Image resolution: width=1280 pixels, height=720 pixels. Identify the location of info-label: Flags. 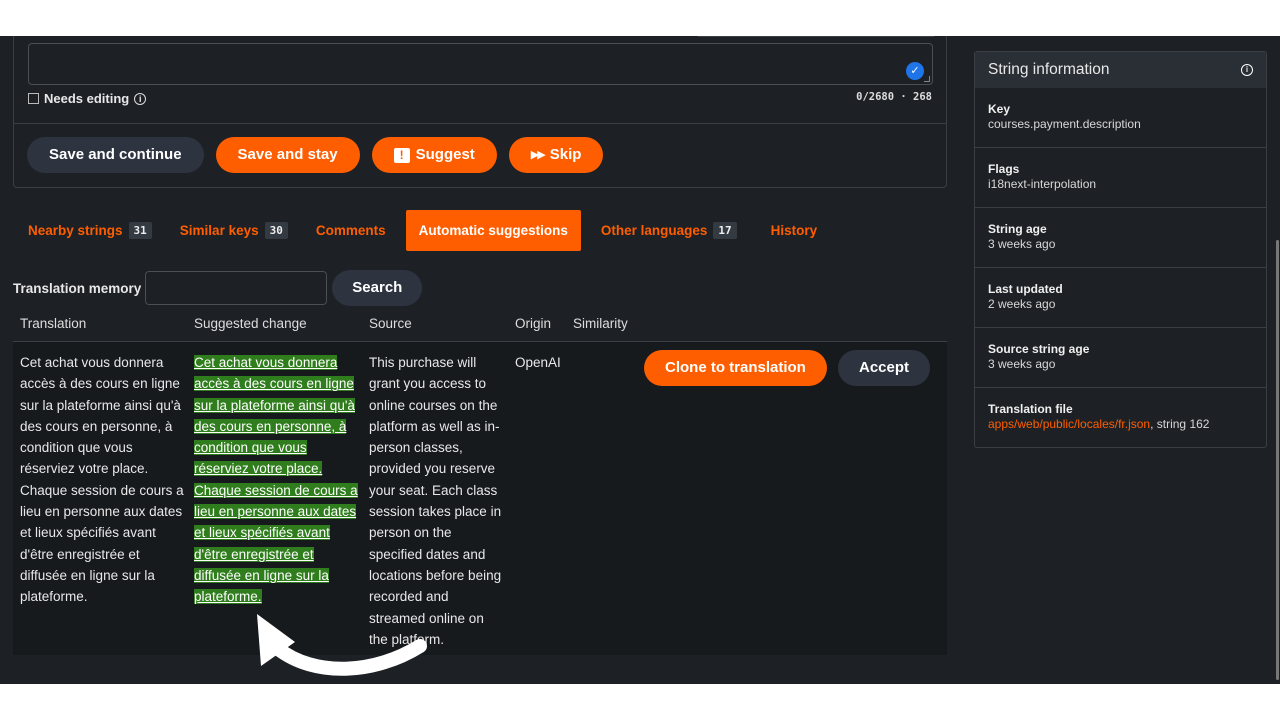
(1004, 169).